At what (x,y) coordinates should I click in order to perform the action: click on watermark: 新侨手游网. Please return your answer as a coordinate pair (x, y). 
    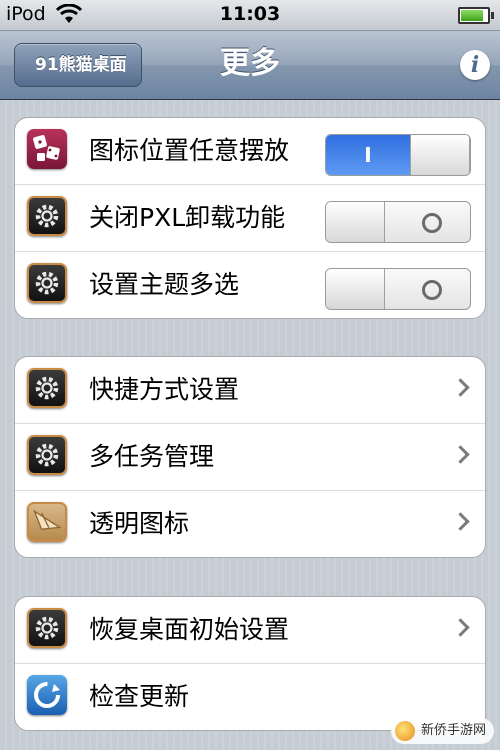
    Looking at the image, I should click on (442, 731).